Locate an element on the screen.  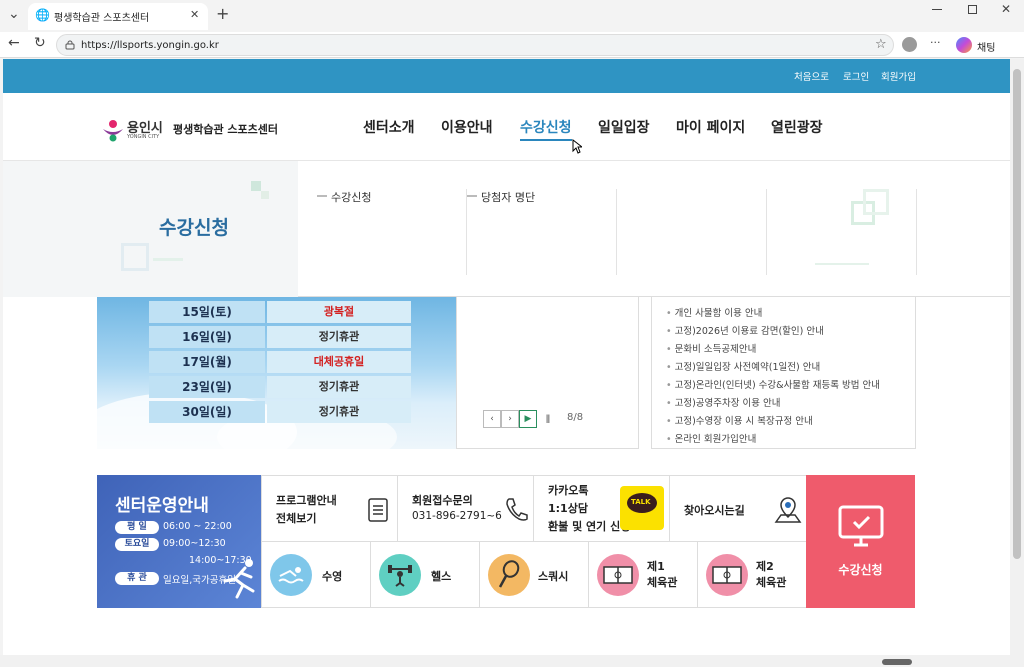
notice-title: 문화비 소득공제안내 is located at coordinates (715, 349).